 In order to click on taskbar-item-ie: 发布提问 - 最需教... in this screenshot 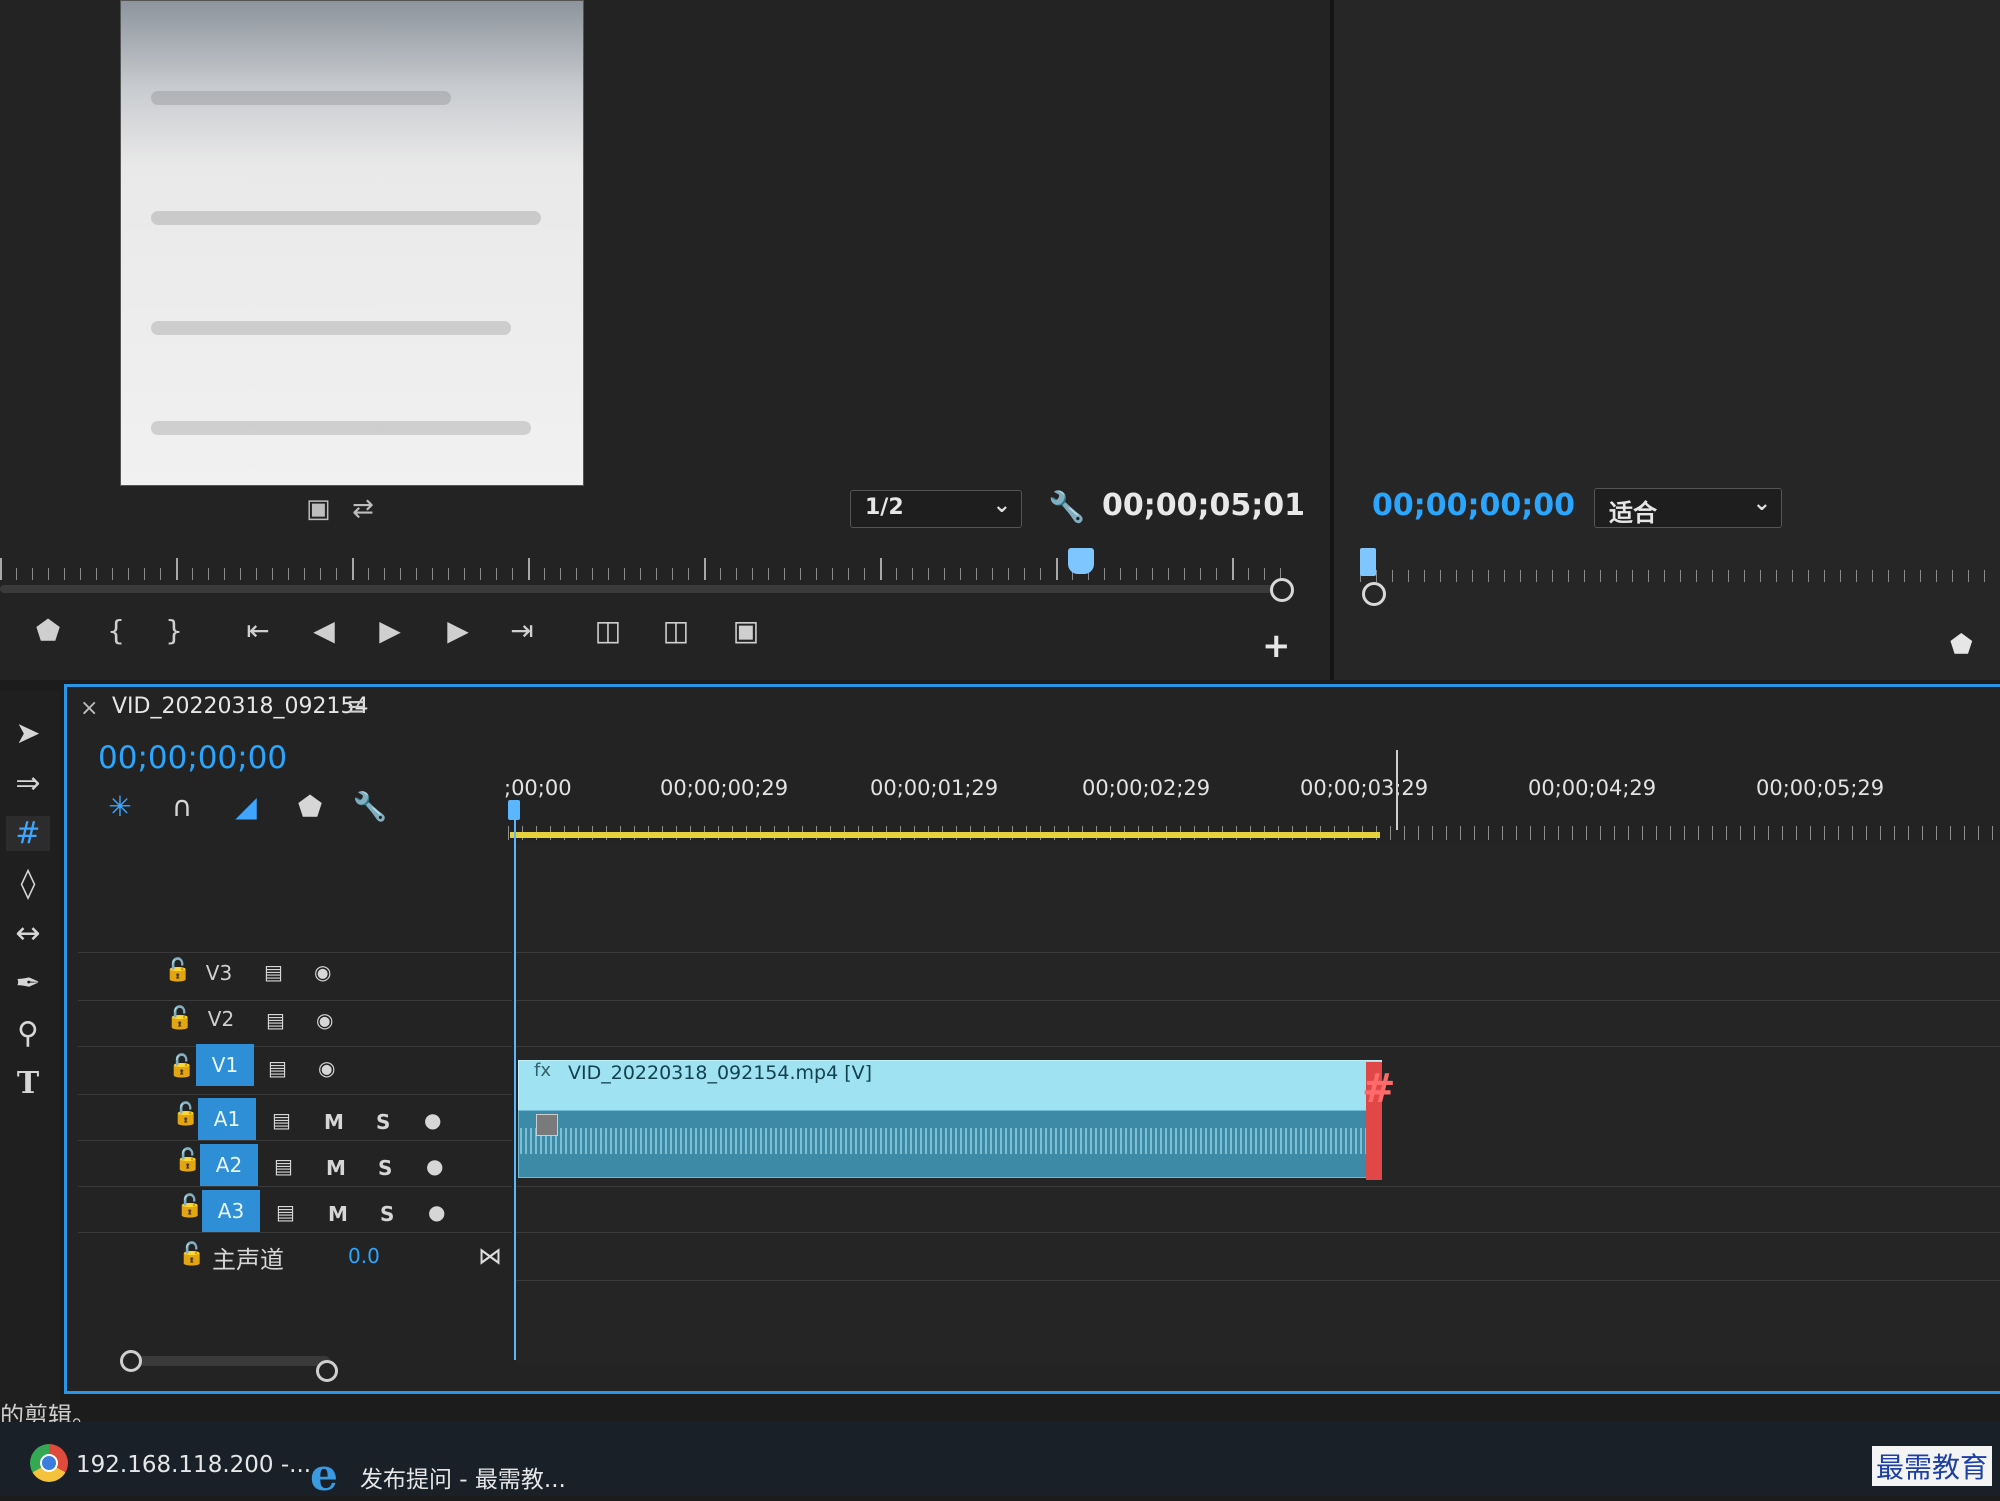, I will do `click(463, 1477)`.